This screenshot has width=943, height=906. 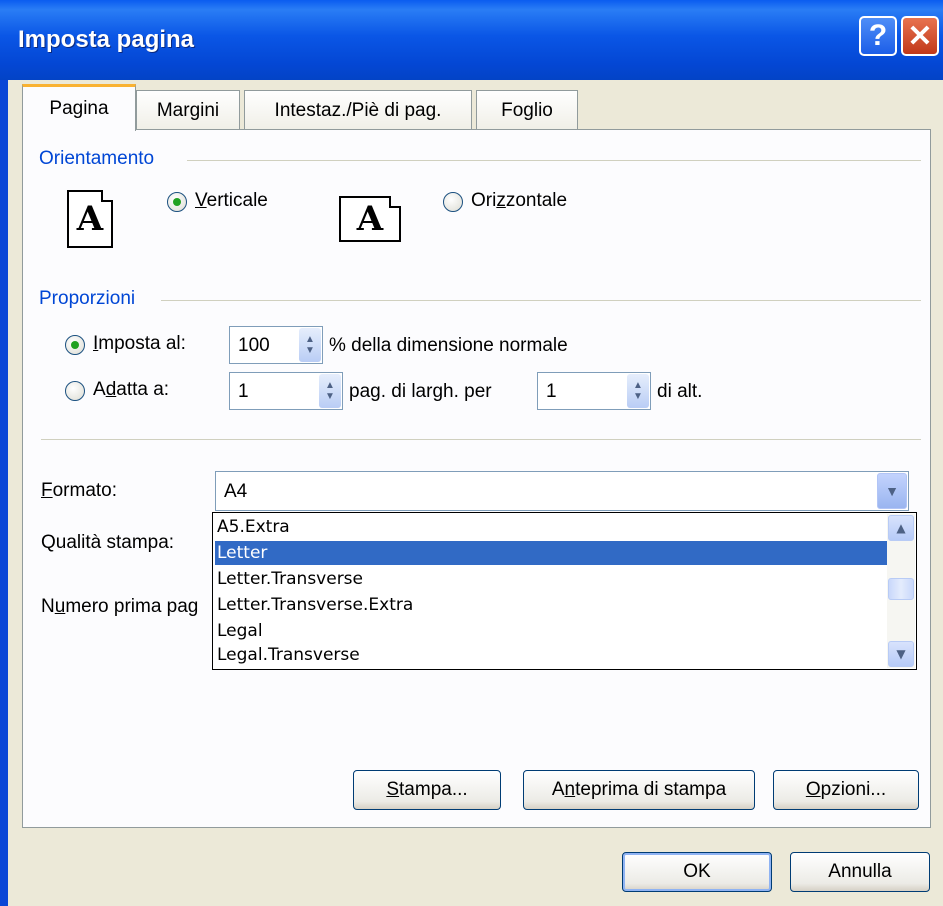 I want to click on tab-margini: Margini, so click(x=188, y=110).